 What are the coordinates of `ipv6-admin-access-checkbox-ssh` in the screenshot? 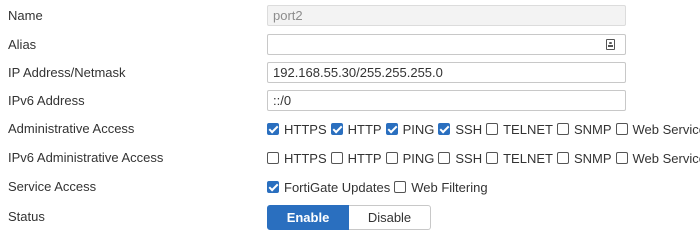 It's located at (444, 158).